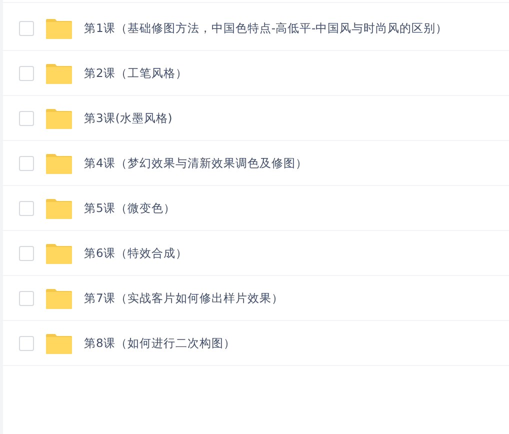  What do you see at coordinates (184, 298) in the screenshot?
I see `file-name: 第7课（实战客片如何修出样片效果）` at bounding box center [184, 298].